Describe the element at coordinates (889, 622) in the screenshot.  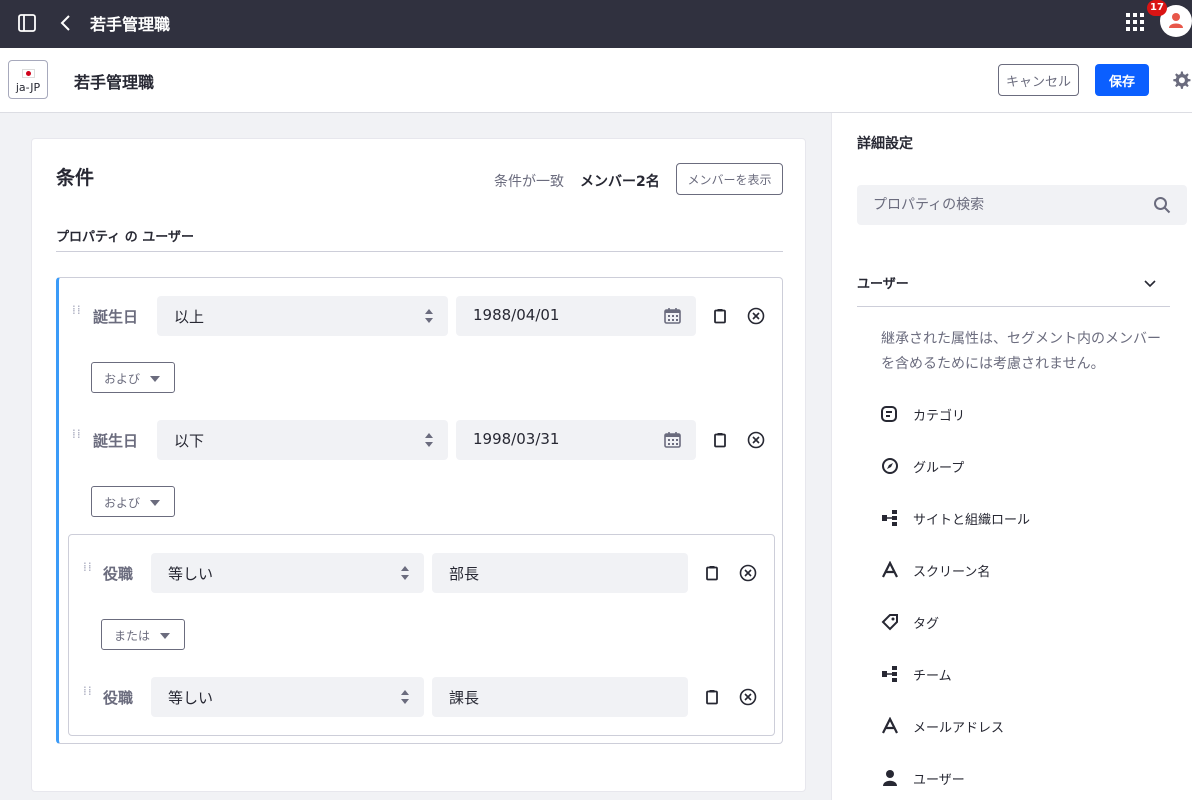
I see `tag-icon` at that location.